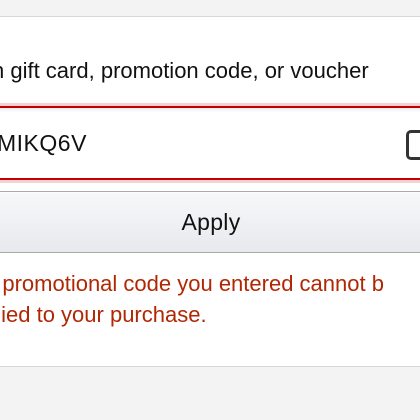 The width and height of the screenshot is (420, 420). Describe the element at coordinates (210, 8) in the screenshot. I see `top-section-band` at that location.